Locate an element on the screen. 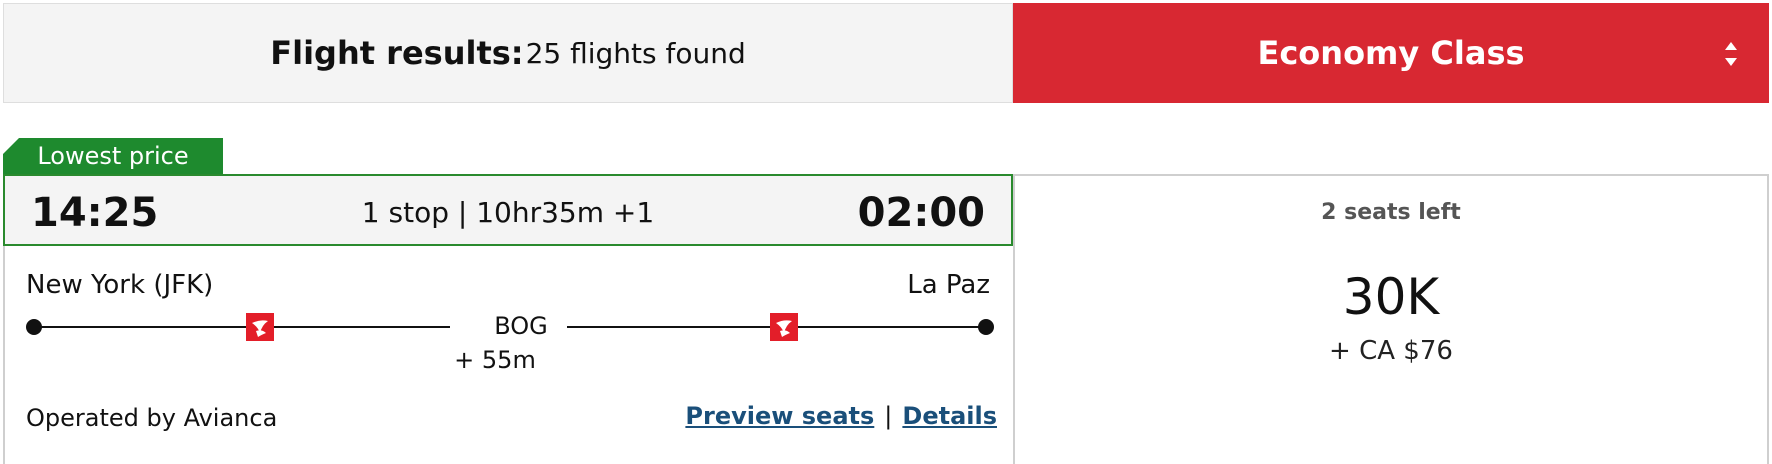 This screenshot has width=1772, height=464. cabin-class-select: Economy Class is located at coordinates (1391, 53).